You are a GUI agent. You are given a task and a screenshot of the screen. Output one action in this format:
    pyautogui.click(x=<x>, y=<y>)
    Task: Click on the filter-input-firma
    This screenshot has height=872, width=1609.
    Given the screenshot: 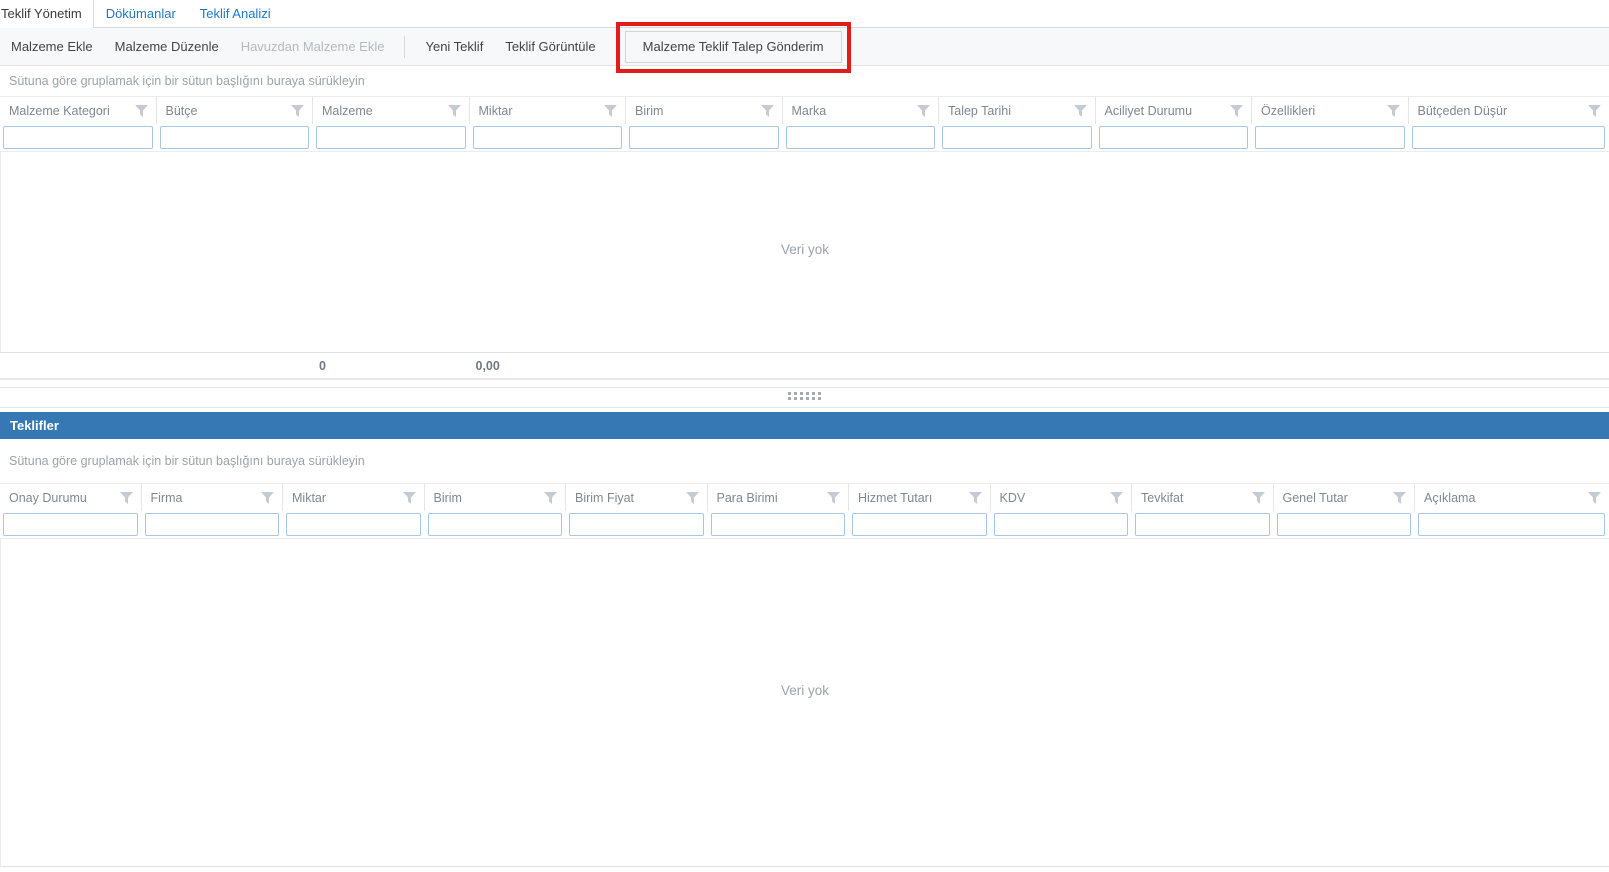 What is the action you would take?
    pyautogui.click(x=211, y=524)
    